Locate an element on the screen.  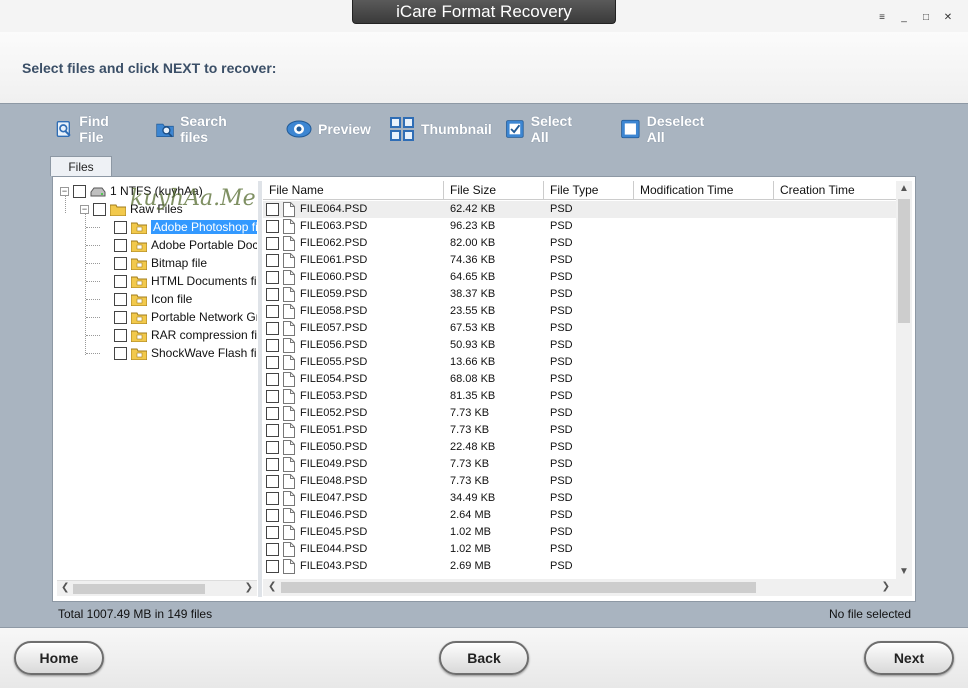
table-row: FILE057.PSD 67.53 KB PSD is located at coordinates (579, 328).